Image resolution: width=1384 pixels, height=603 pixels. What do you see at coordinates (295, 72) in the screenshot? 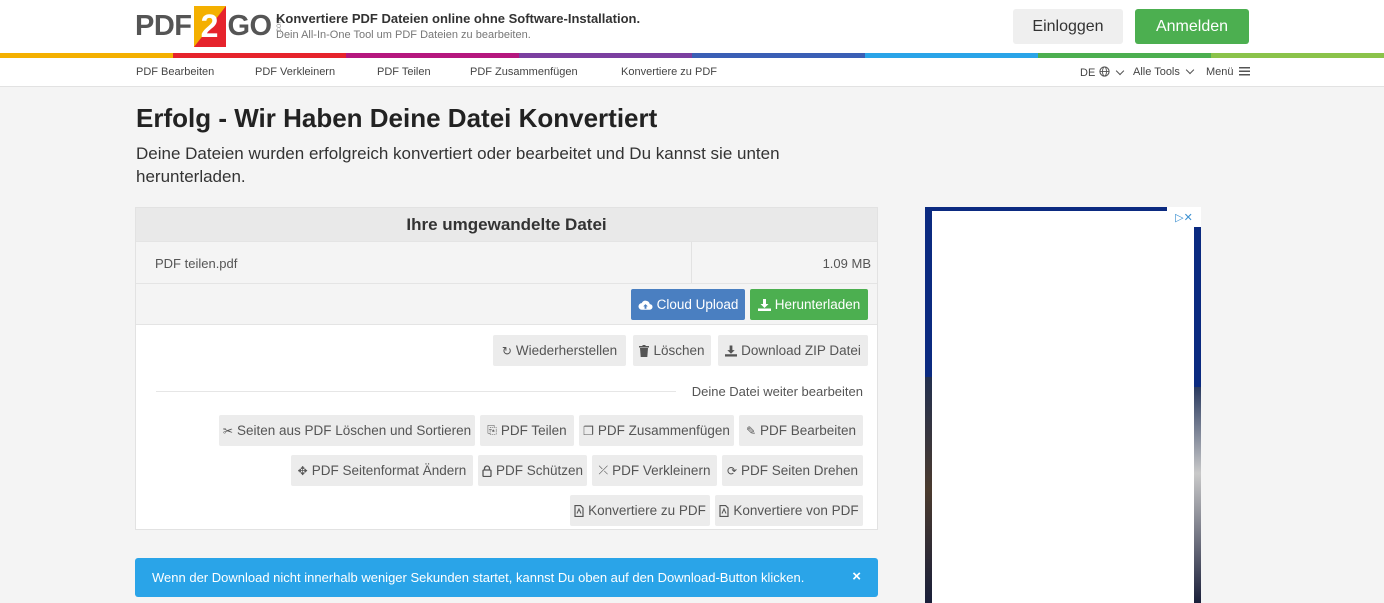
I see `nav-item-pdf-verkleinern: PDF Verkleinern` at bounding box center [295, 72].